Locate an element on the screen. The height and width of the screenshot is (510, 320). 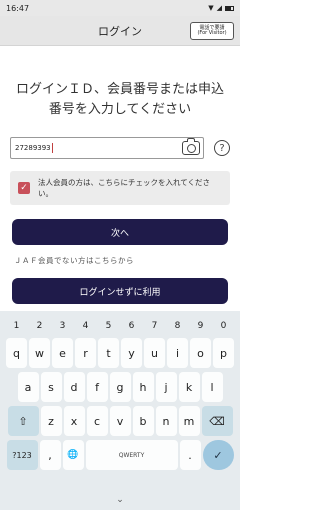
navigation-bar: ⌄ is located at coordinates (120, 500).